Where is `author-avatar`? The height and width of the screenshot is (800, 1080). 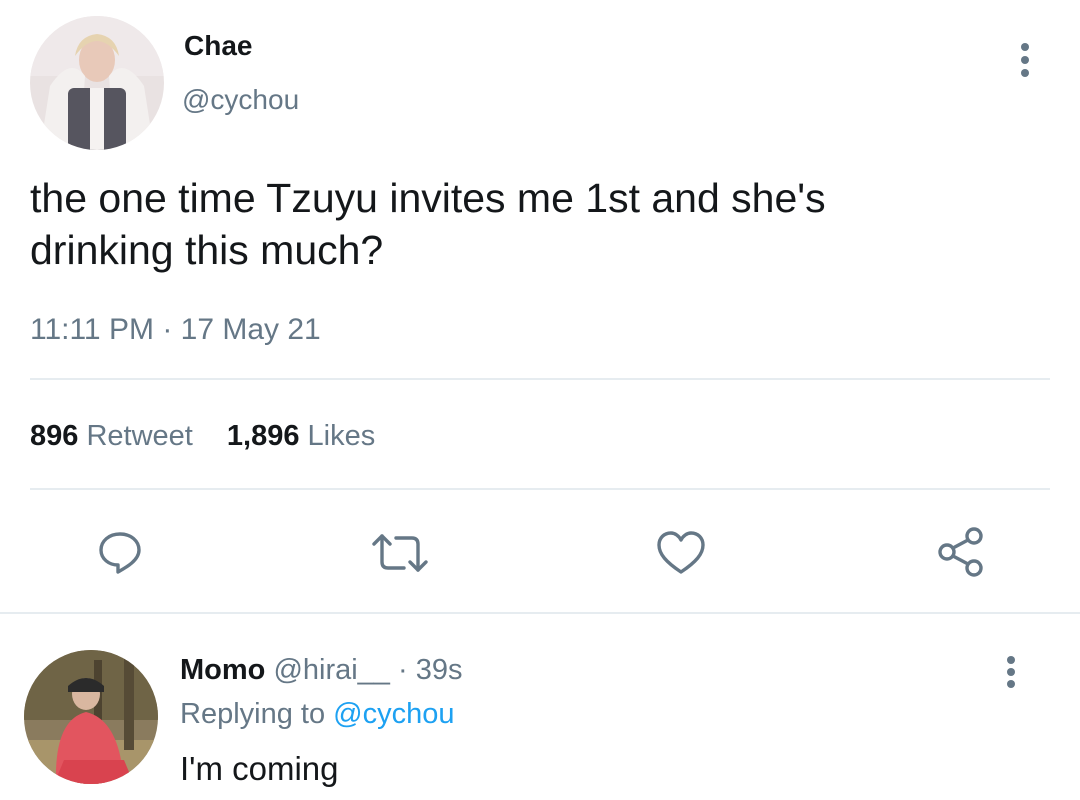
author-avatar is located at coordinates (97, 83).